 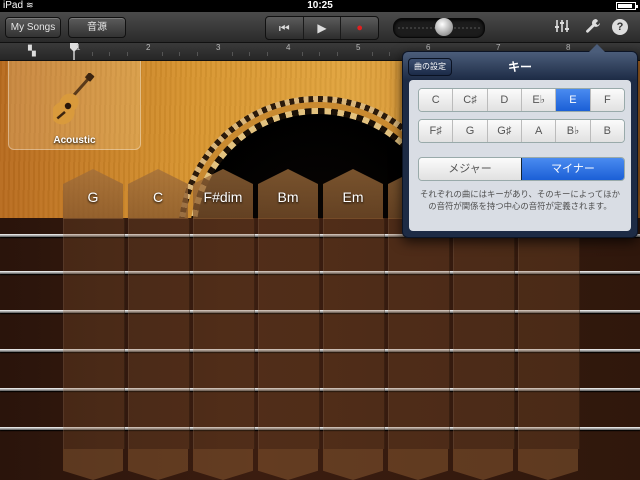 What do you see at coordinates (443, 27) in the screenshot?
I see `volume-knob` at bounding box center [443, 27].